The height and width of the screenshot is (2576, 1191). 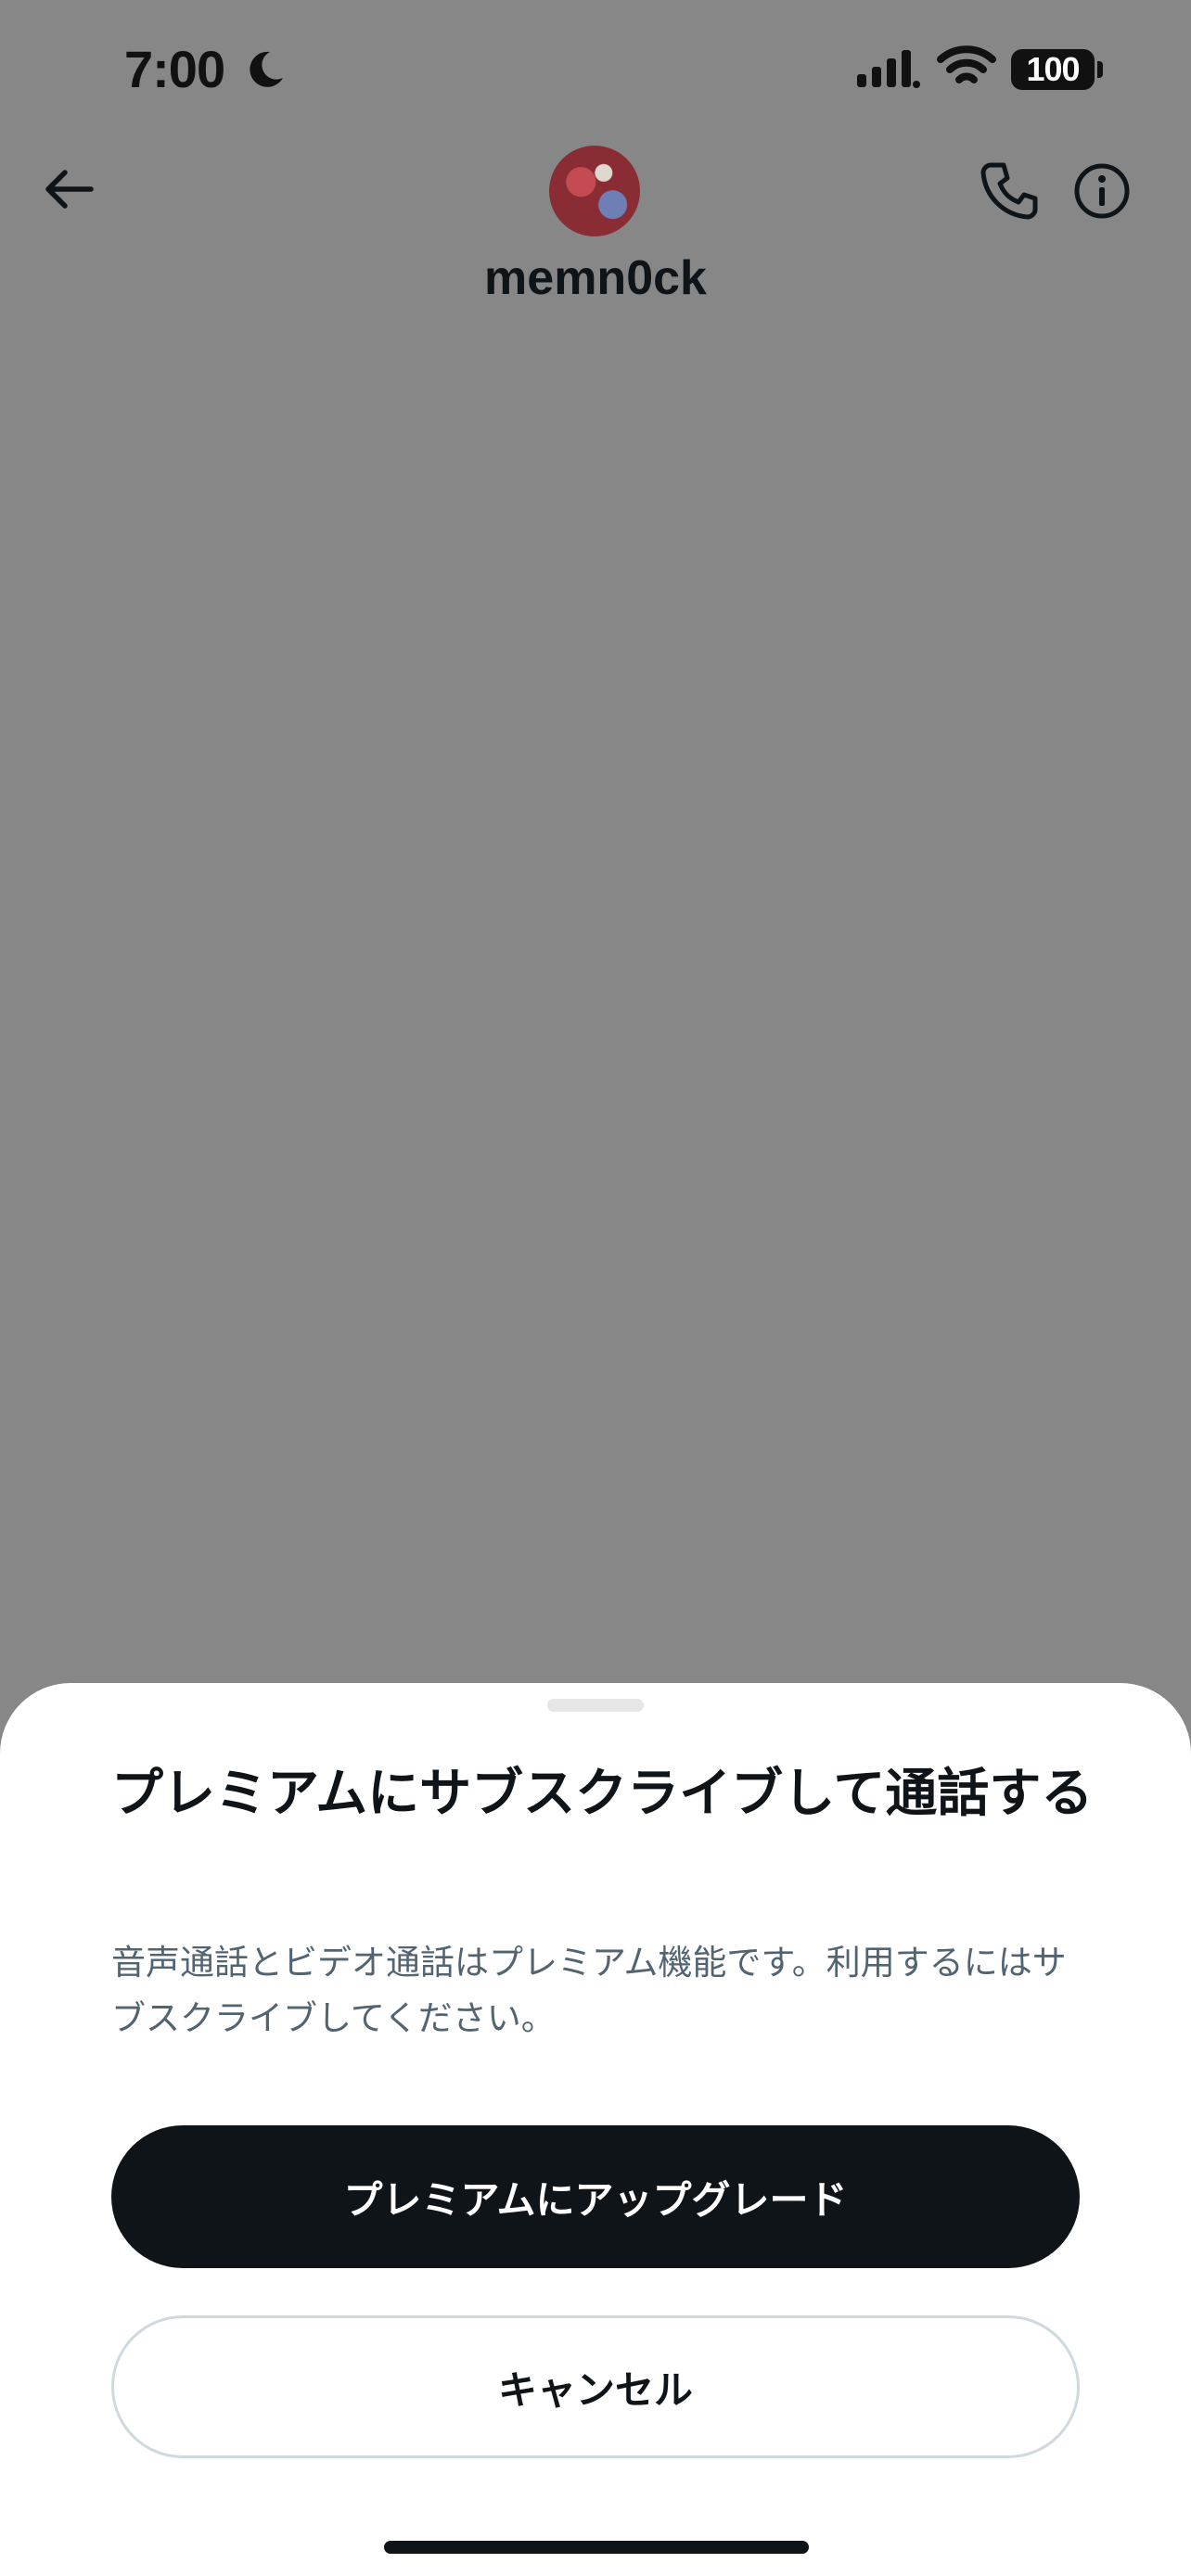 I want to click on sheet-title: プレミアムにサブスクライブして通話する, so click(x=602, y=1794).